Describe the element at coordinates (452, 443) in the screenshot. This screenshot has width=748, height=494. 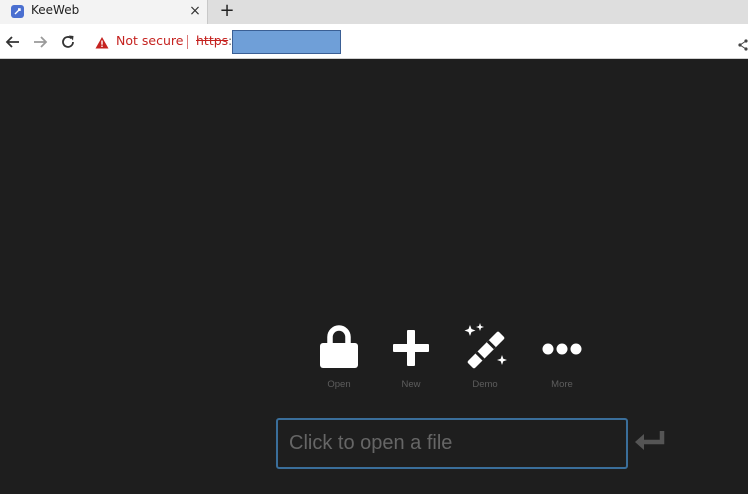
I see `open-file-input` at that location.